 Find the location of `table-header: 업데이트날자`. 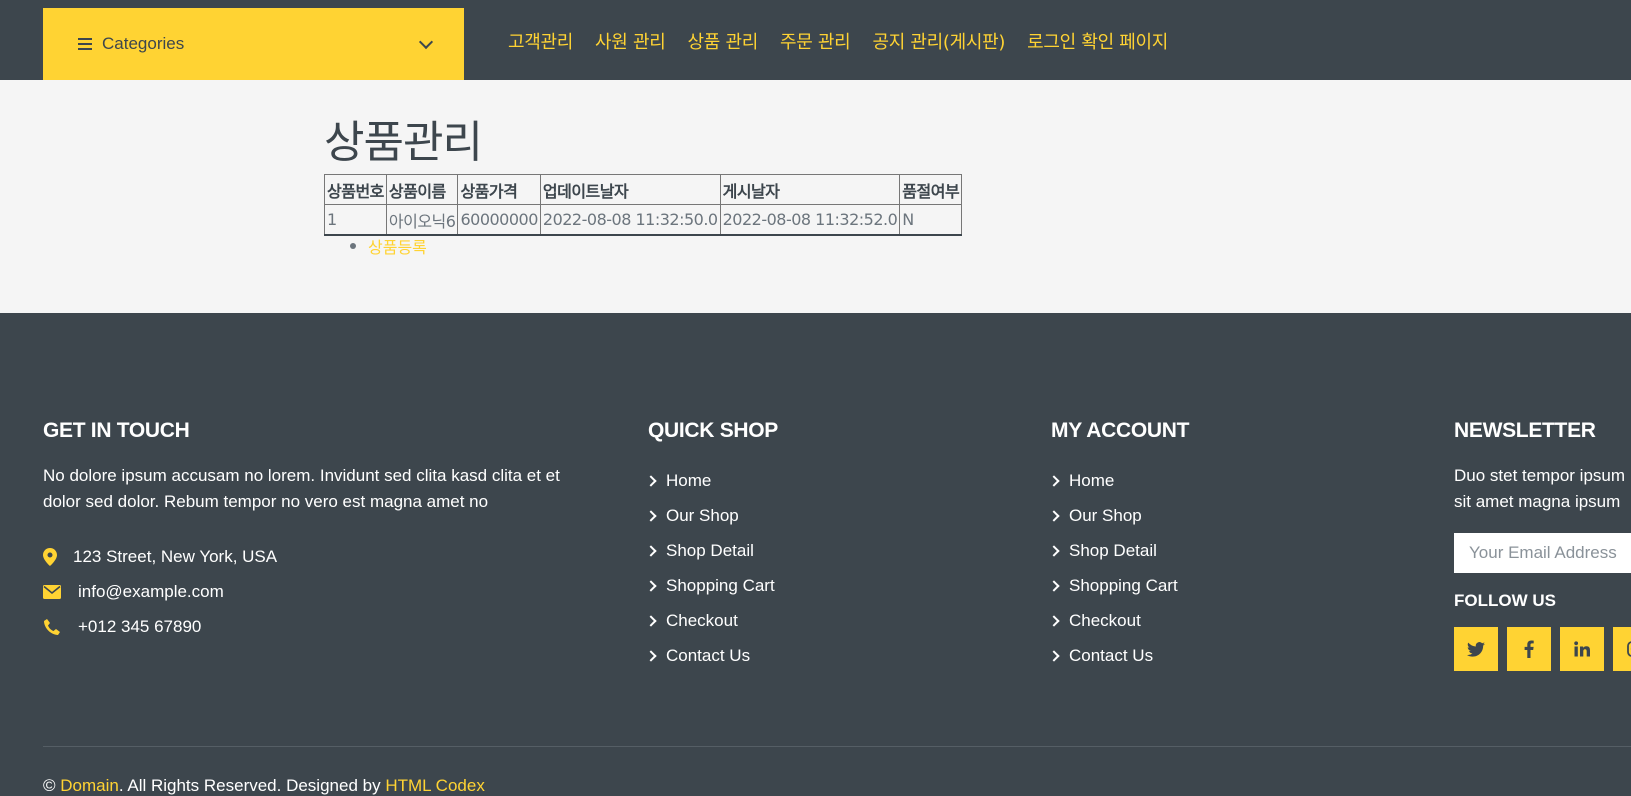

table-header: 업데이트날자 is located at coordinates (630, 189).